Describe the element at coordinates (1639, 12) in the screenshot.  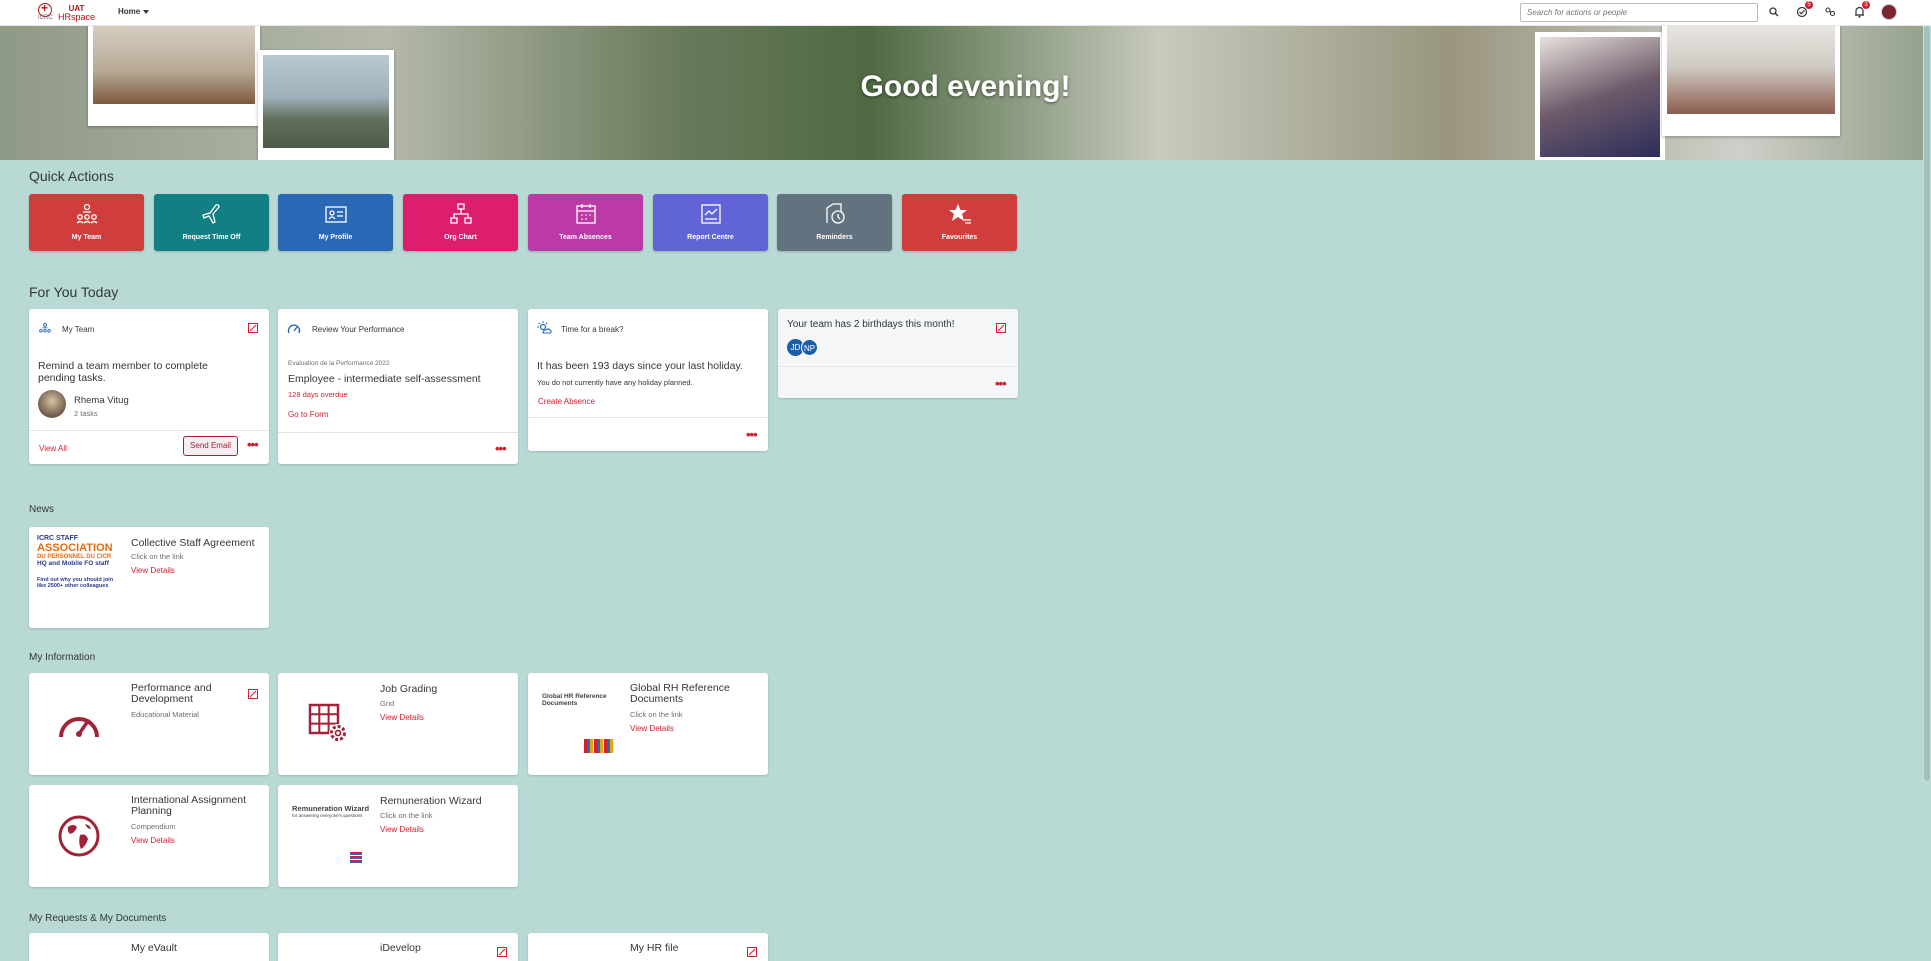
I see `search-input` at that location.